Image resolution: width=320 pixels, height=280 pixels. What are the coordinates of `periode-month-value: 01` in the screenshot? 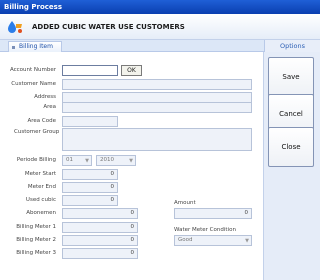 It's located at (69, 160).